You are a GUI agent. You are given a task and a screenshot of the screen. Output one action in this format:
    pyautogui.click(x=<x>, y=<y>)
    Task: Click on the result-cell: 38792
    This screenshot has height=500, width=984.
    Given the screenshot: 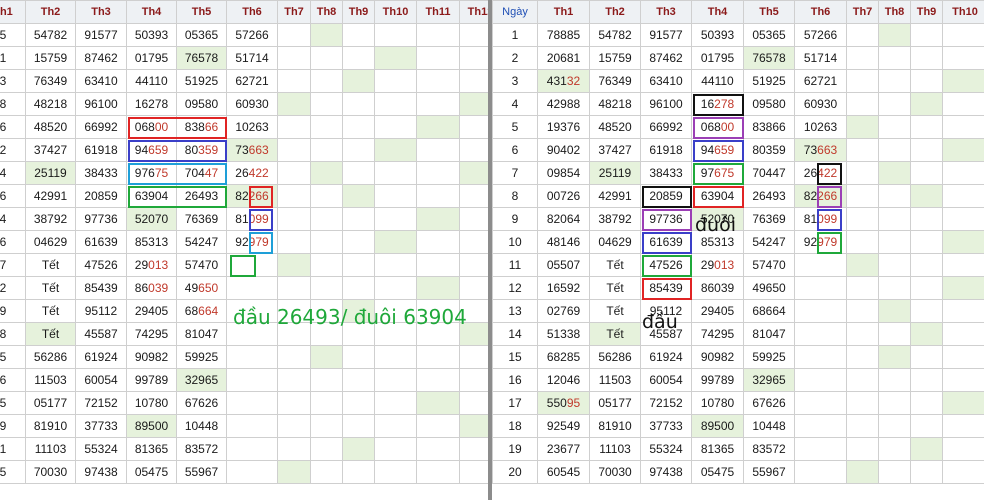 What is the action you would take?
    pyautogui.click(x=50, y=219)
    